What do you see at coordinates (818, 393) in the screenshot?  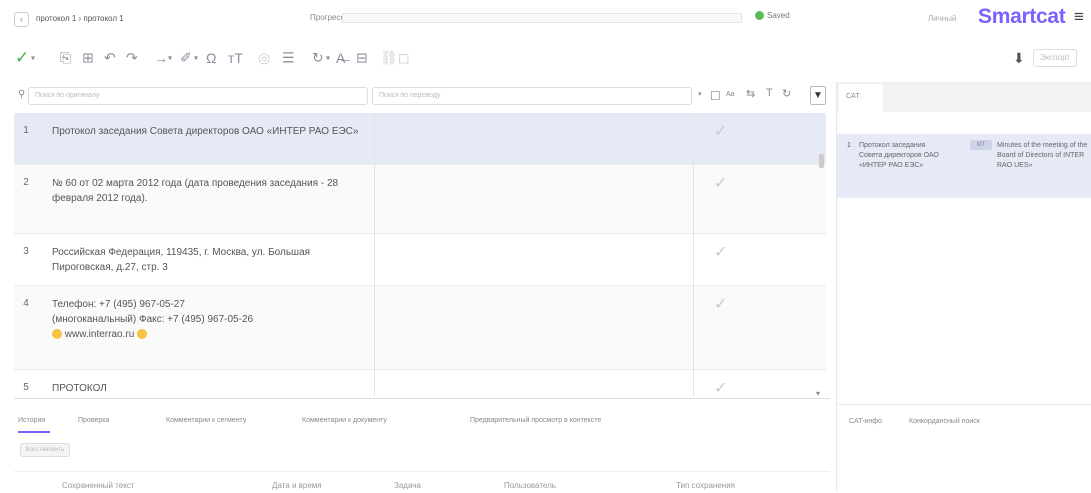 I see `scroll-down-icon: ▾` at bounding box center [818, 393].